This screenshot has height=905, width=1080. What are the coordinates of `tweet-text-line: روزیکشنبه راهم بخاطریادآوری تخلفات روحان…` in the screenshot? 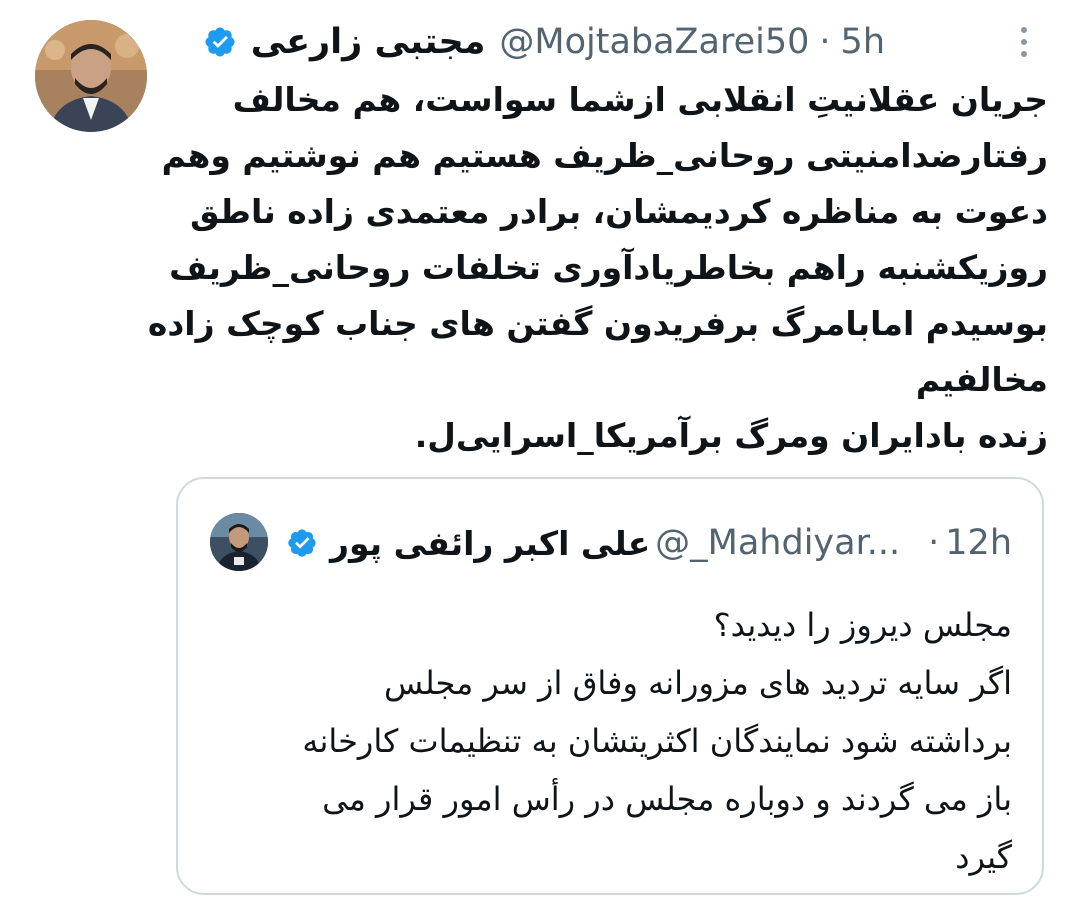 It's located at (608, 267).